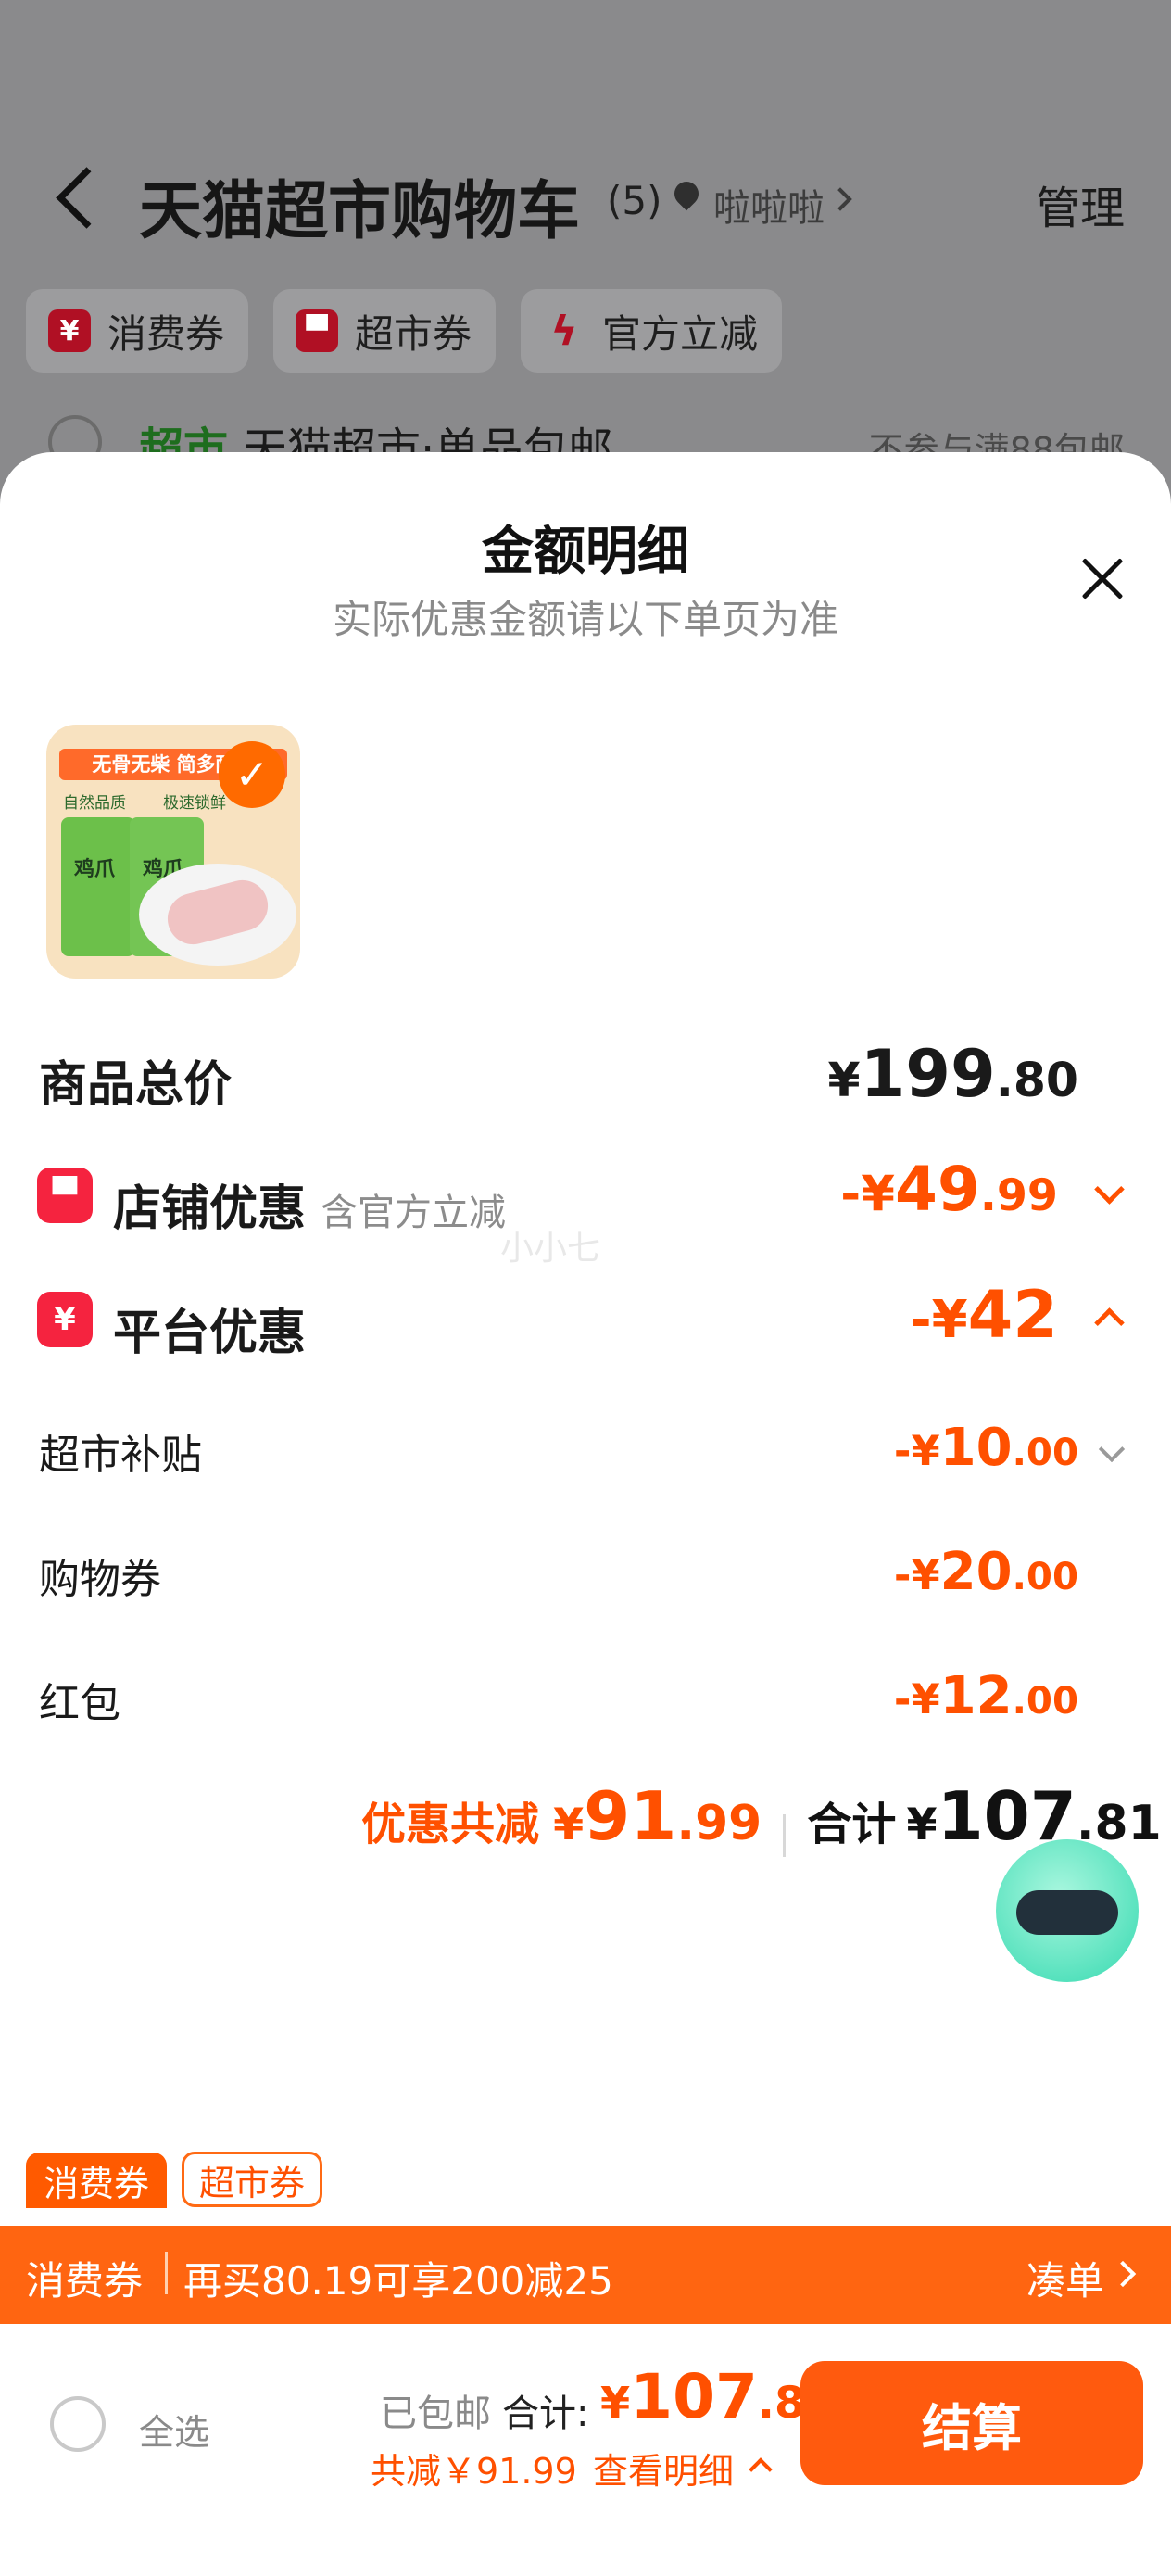 Image resolution: width=1171 pixels, height=2576 pixels. Describe the element at coordinates (195, 804) in the screenshot. I see `product-tag: 极速锁鲜` at that location.